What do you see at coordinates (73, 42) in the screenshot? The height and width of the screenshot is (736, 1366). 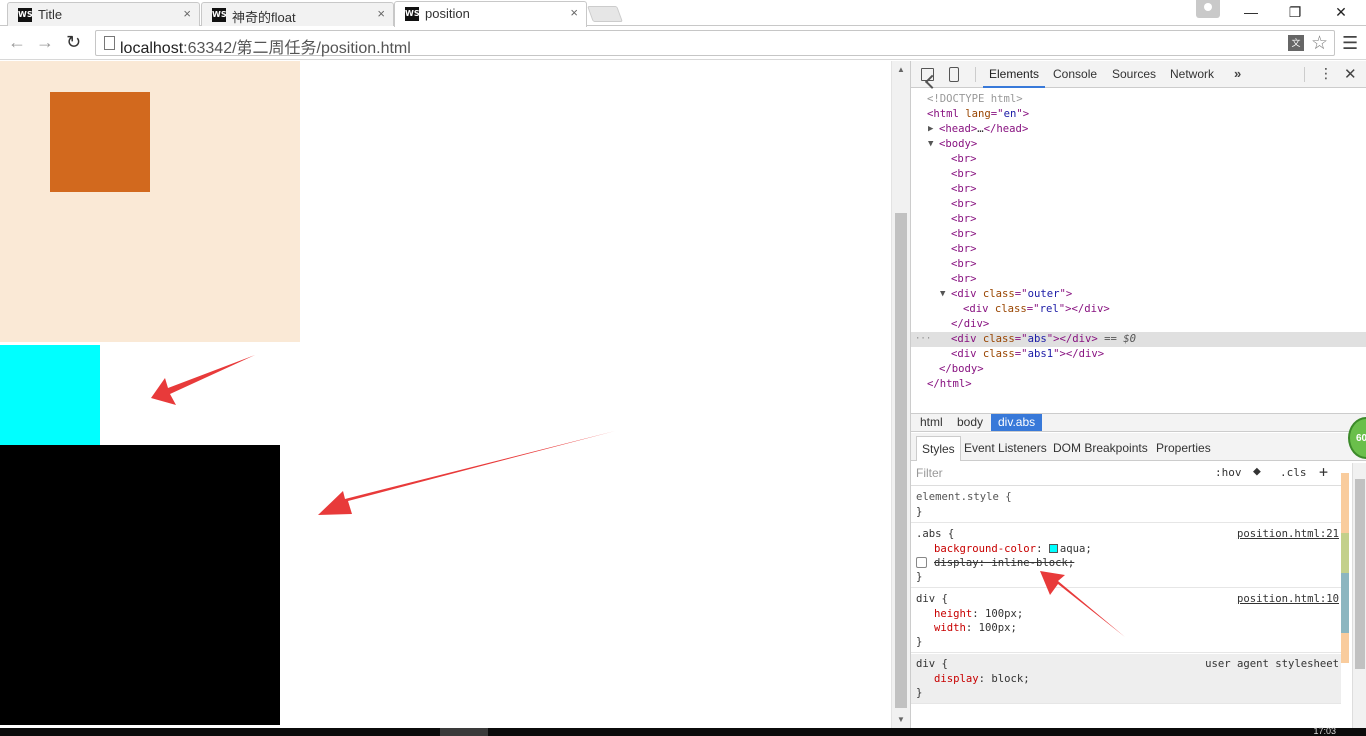 I see `reload-icon: ↻` at bounding box center [73, 42].